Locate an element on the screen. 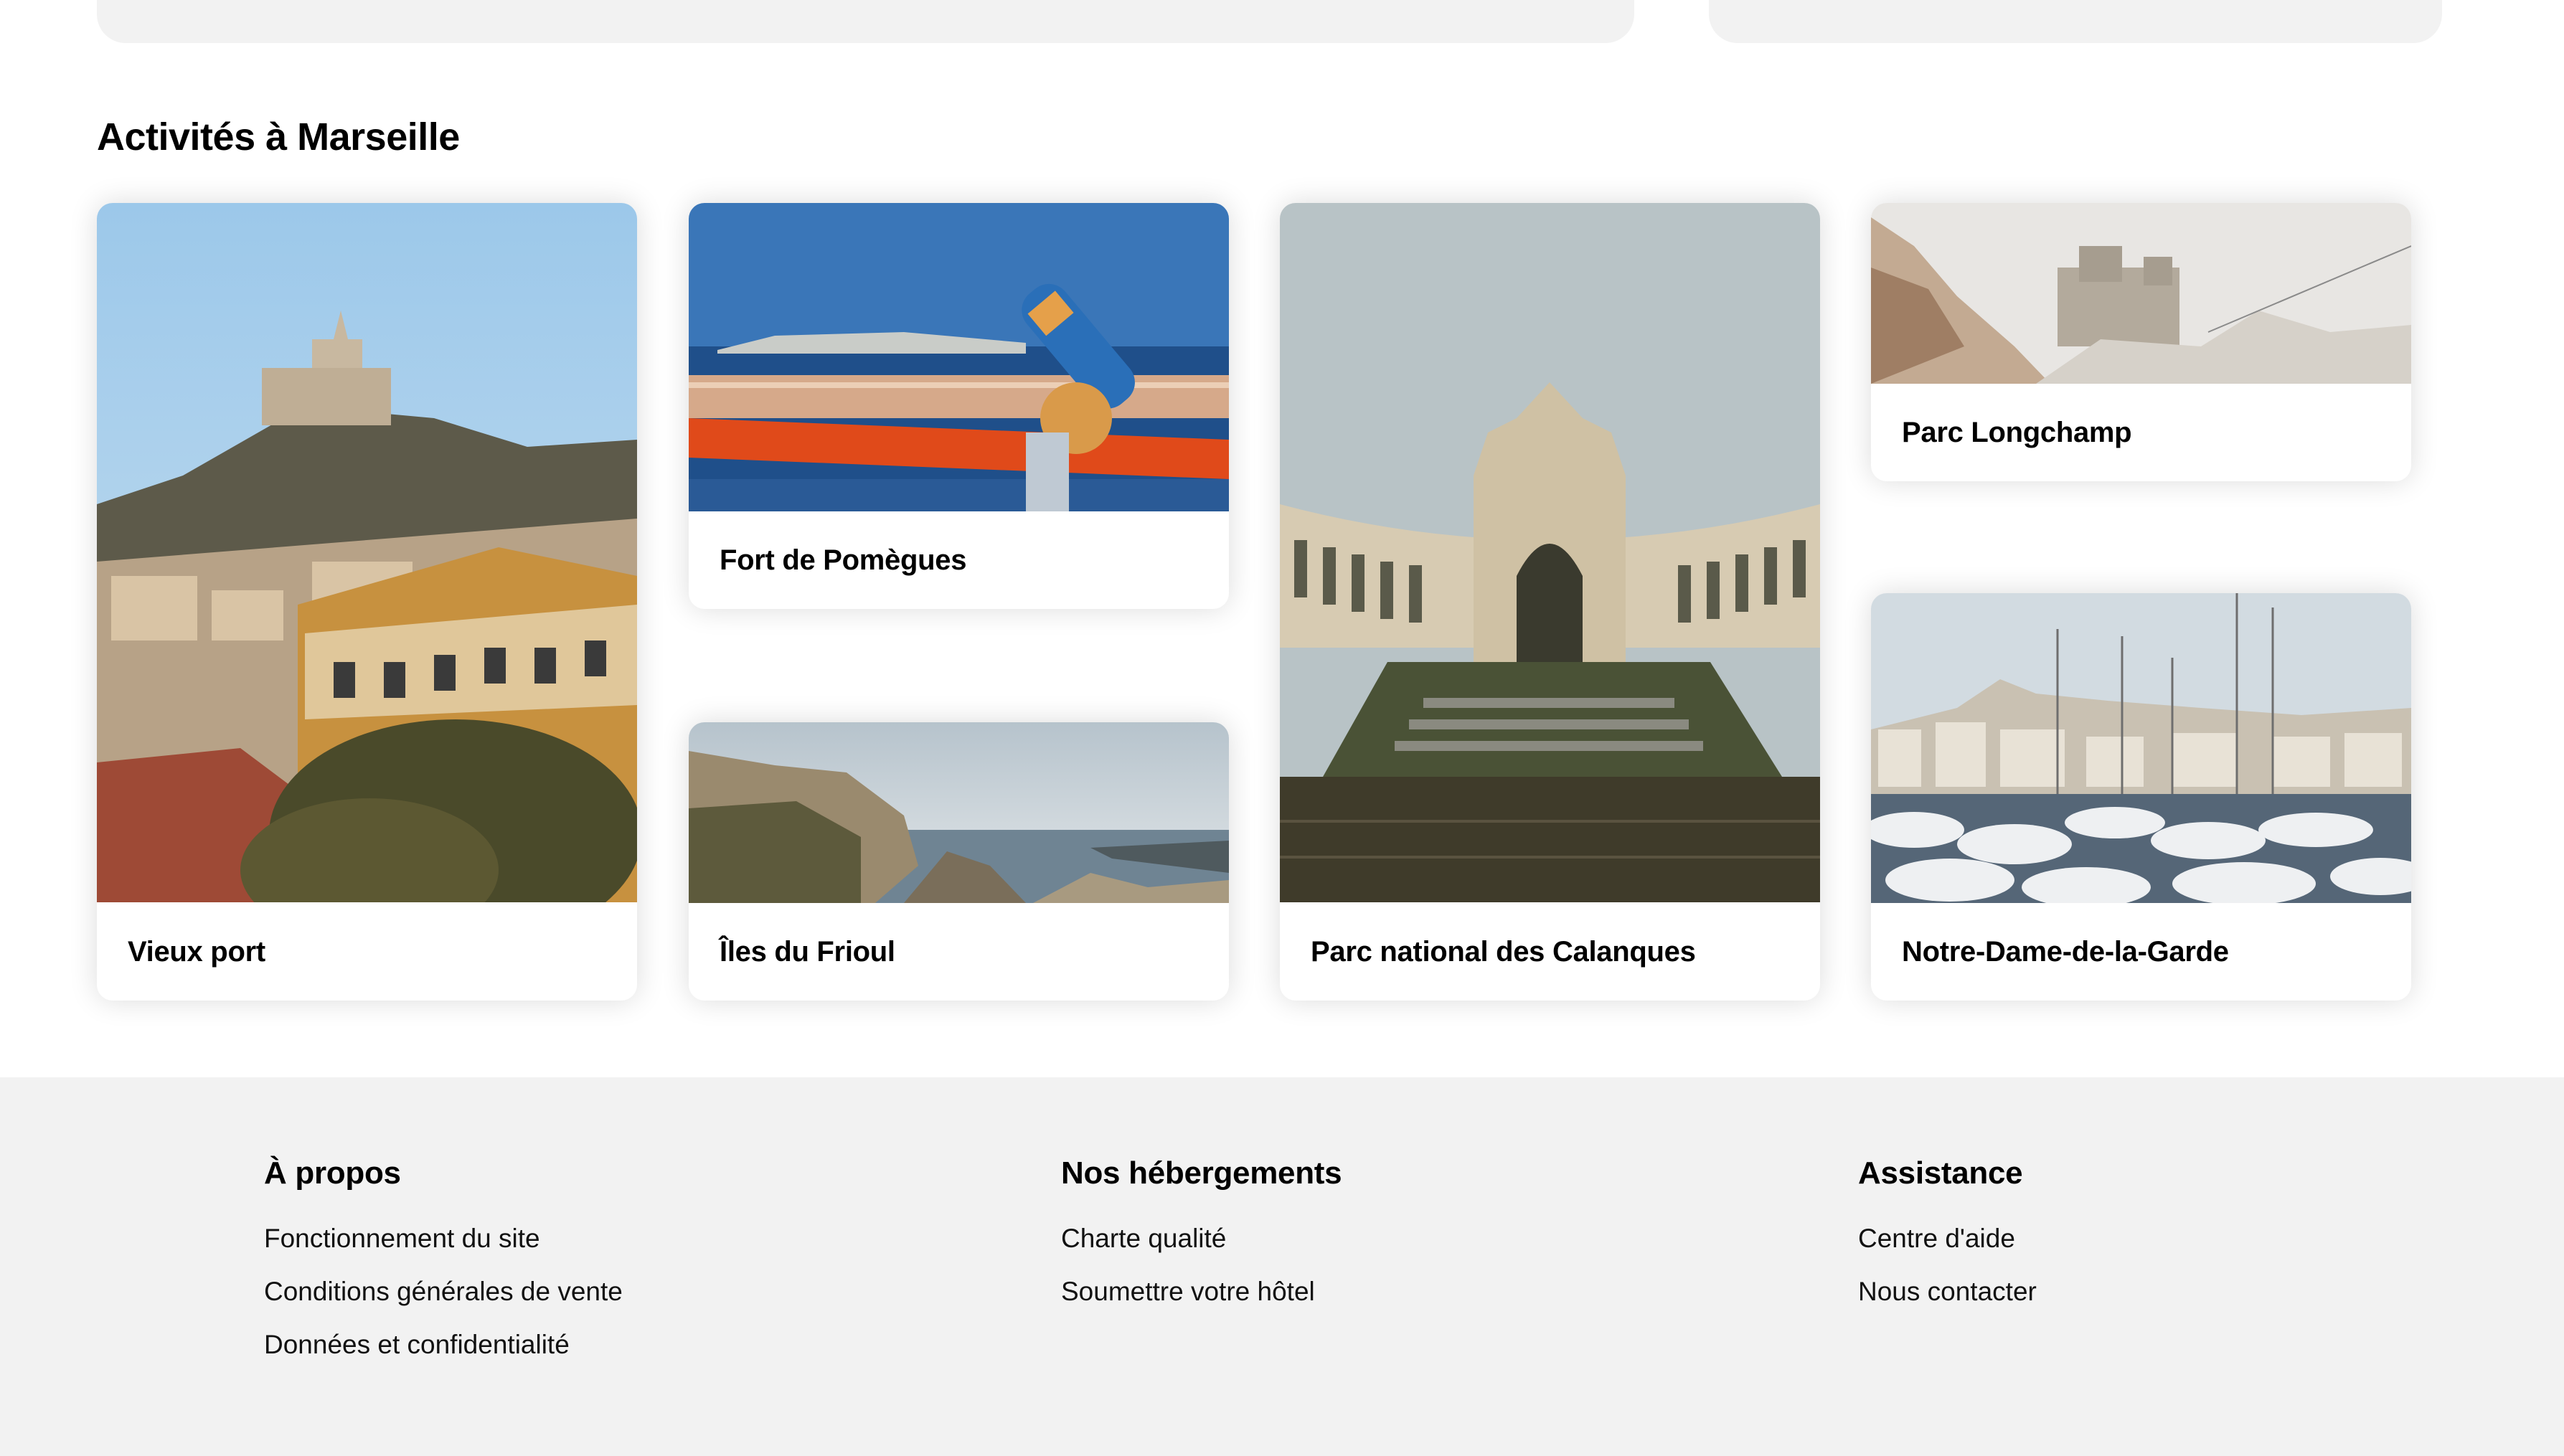 The height and width of the screenshot is (1456, 2564). top-panel-right is located at coordinates (2075, 21).